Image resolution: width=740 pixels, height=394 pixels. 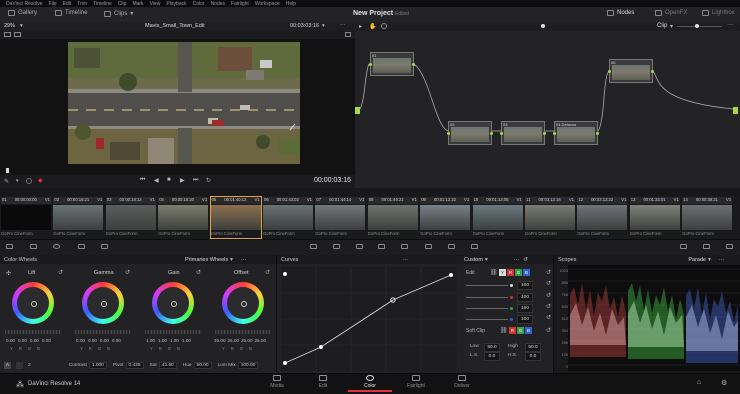 I want to click on gallery-button: Gallery, so click(x=22, y=13).